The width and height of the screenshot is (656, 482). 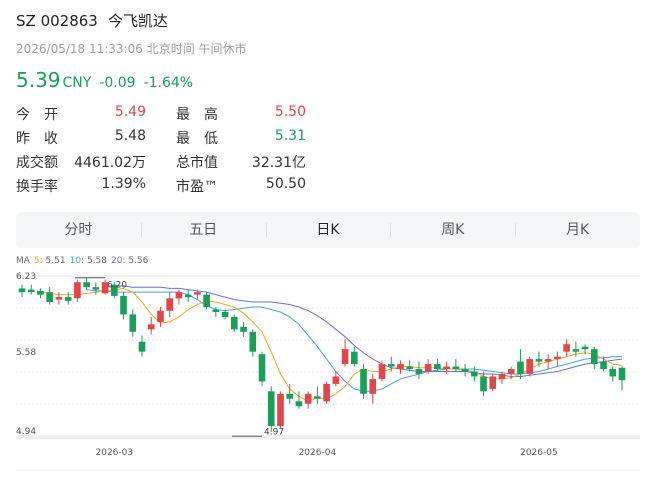 What do you see at coordinates (274, 432) in the screenshot?
I see `annotation-label: 4.97` at bounding box center [274, 432].